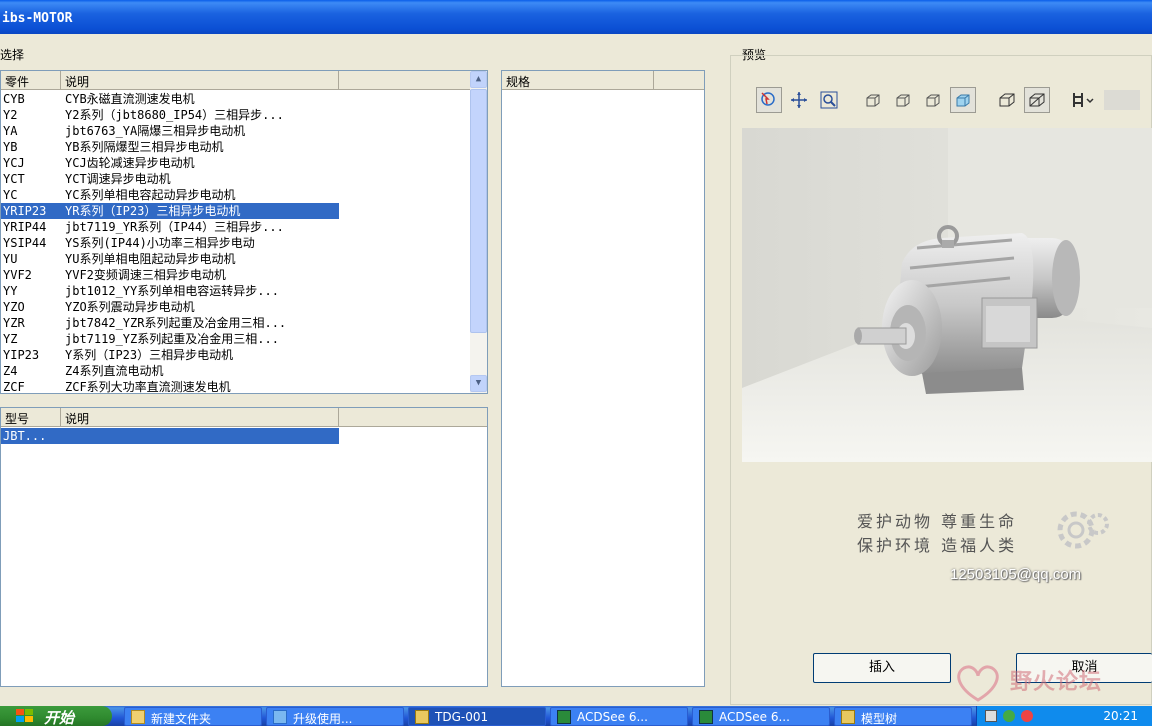 The image size is (1152, 726). I want to click on scroll-thumb, so click(478, 211).